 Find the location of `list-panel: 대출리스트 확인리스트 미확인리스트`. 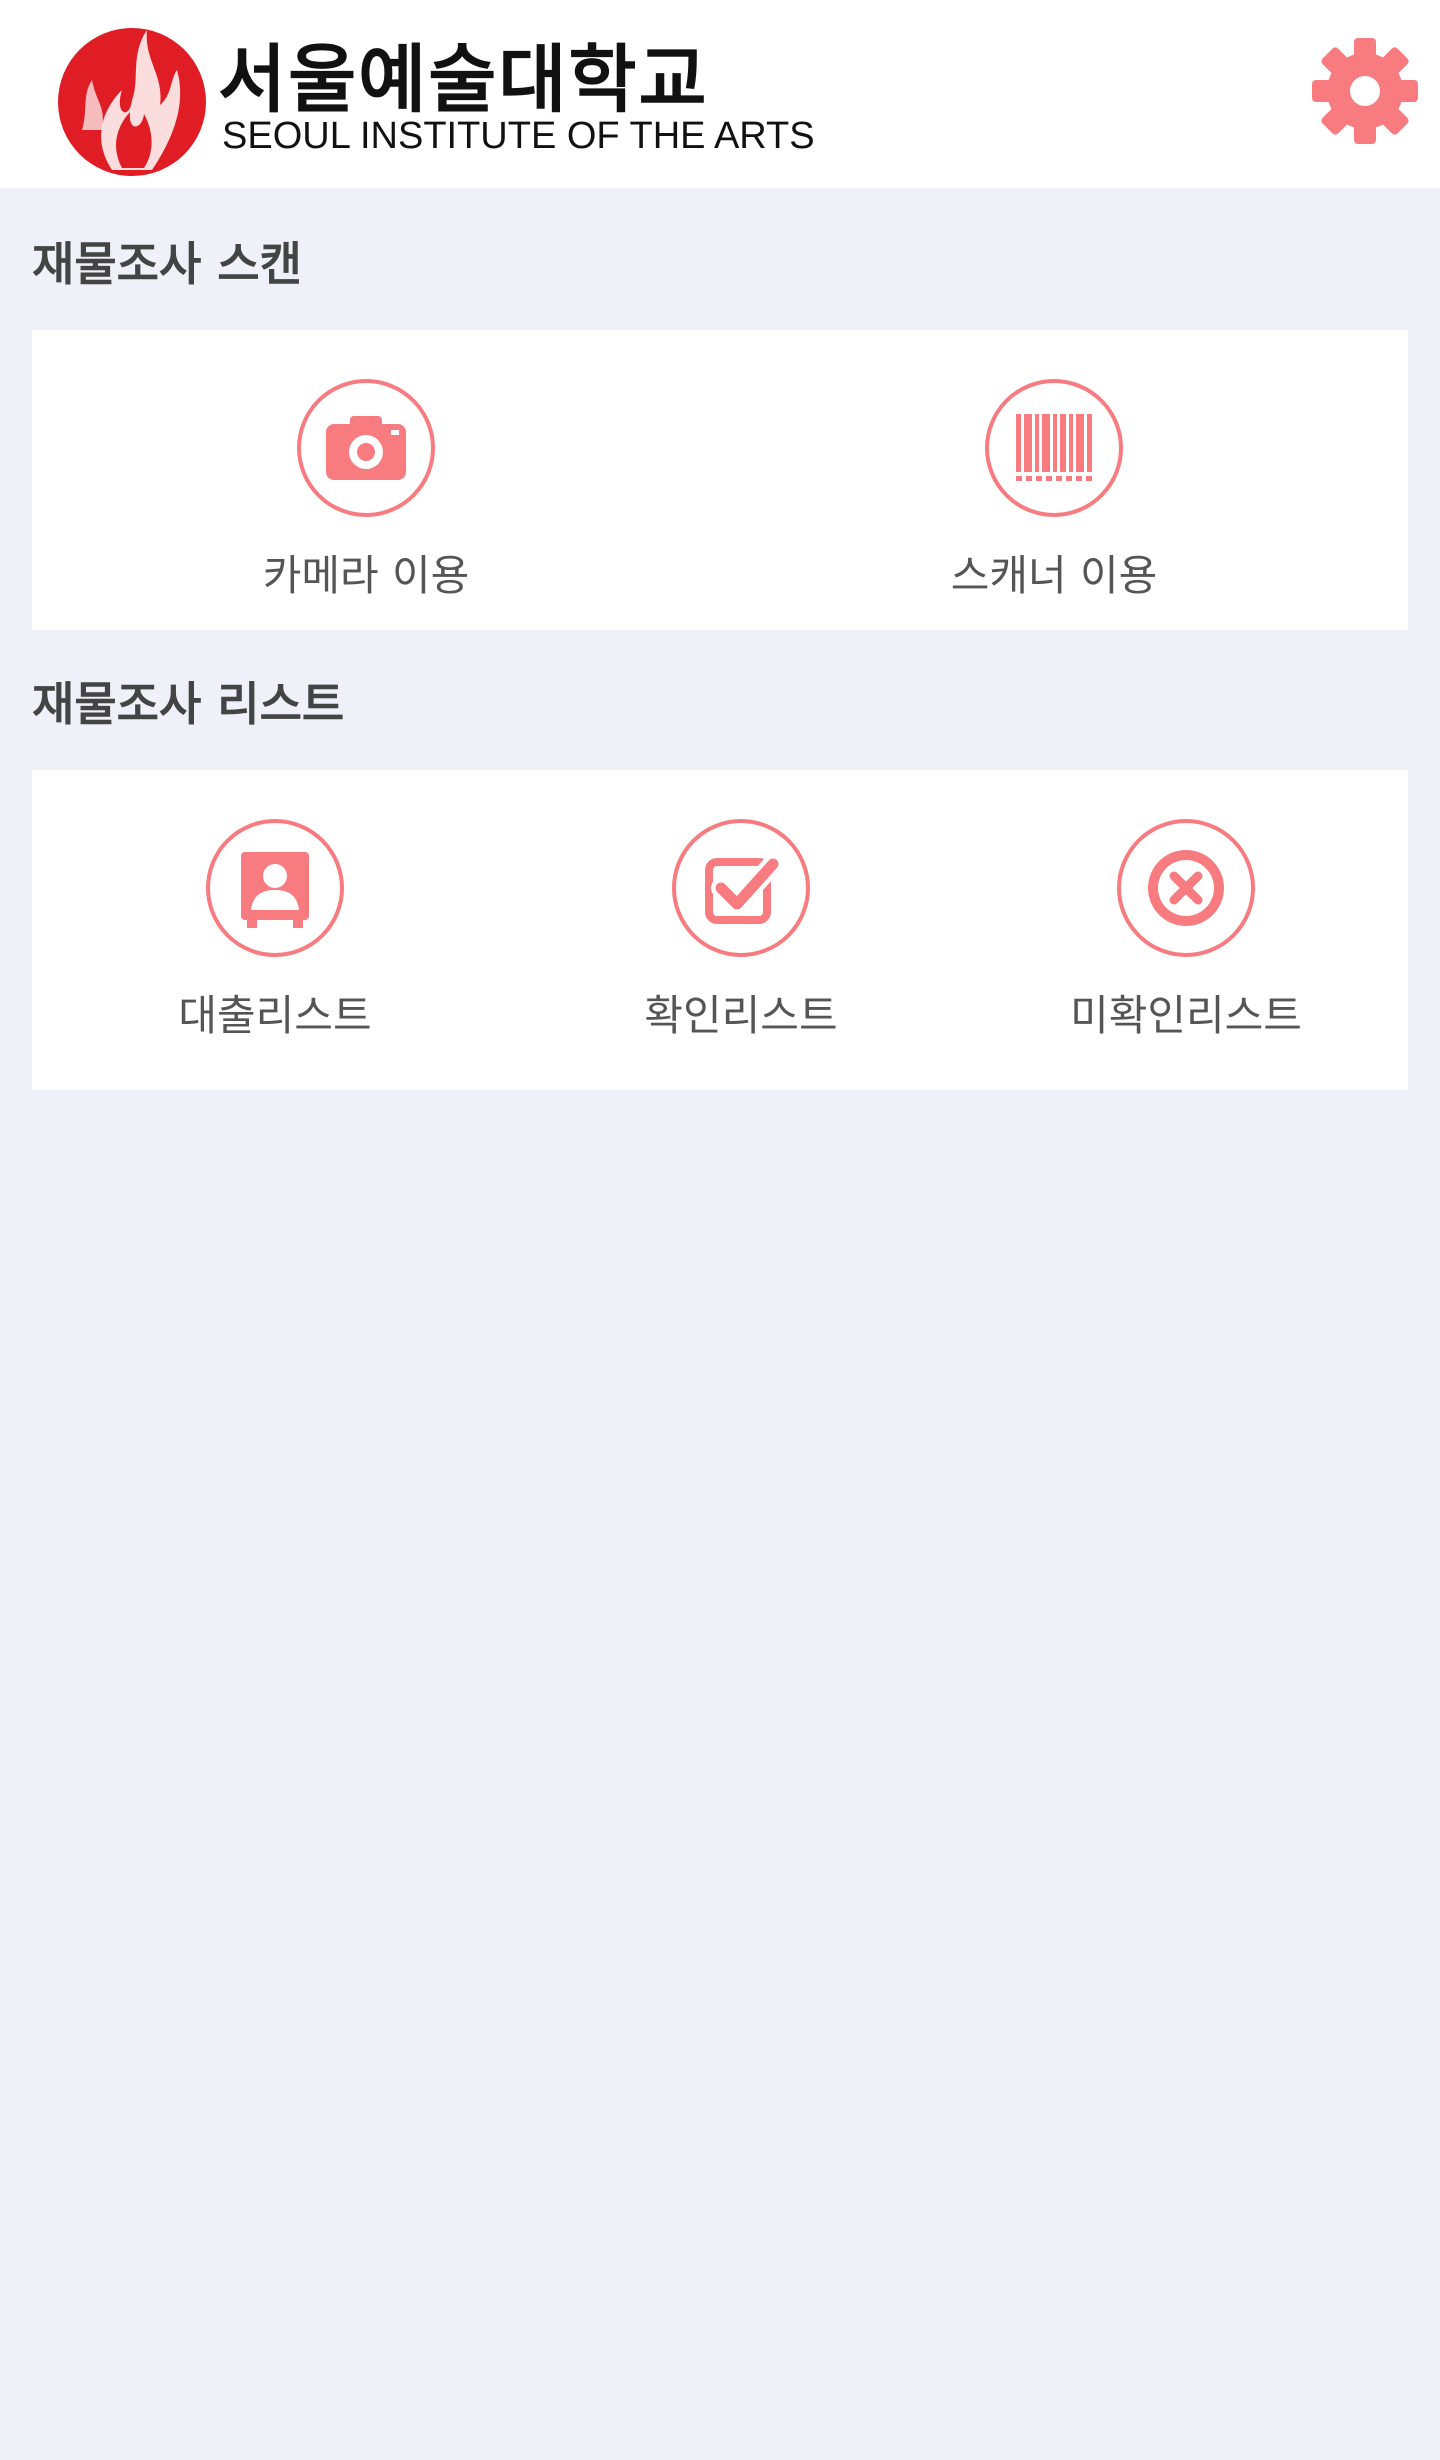

list-panel: 대출리스트 확인리스트 미확인리스트 is located at coordinates (720, 930).